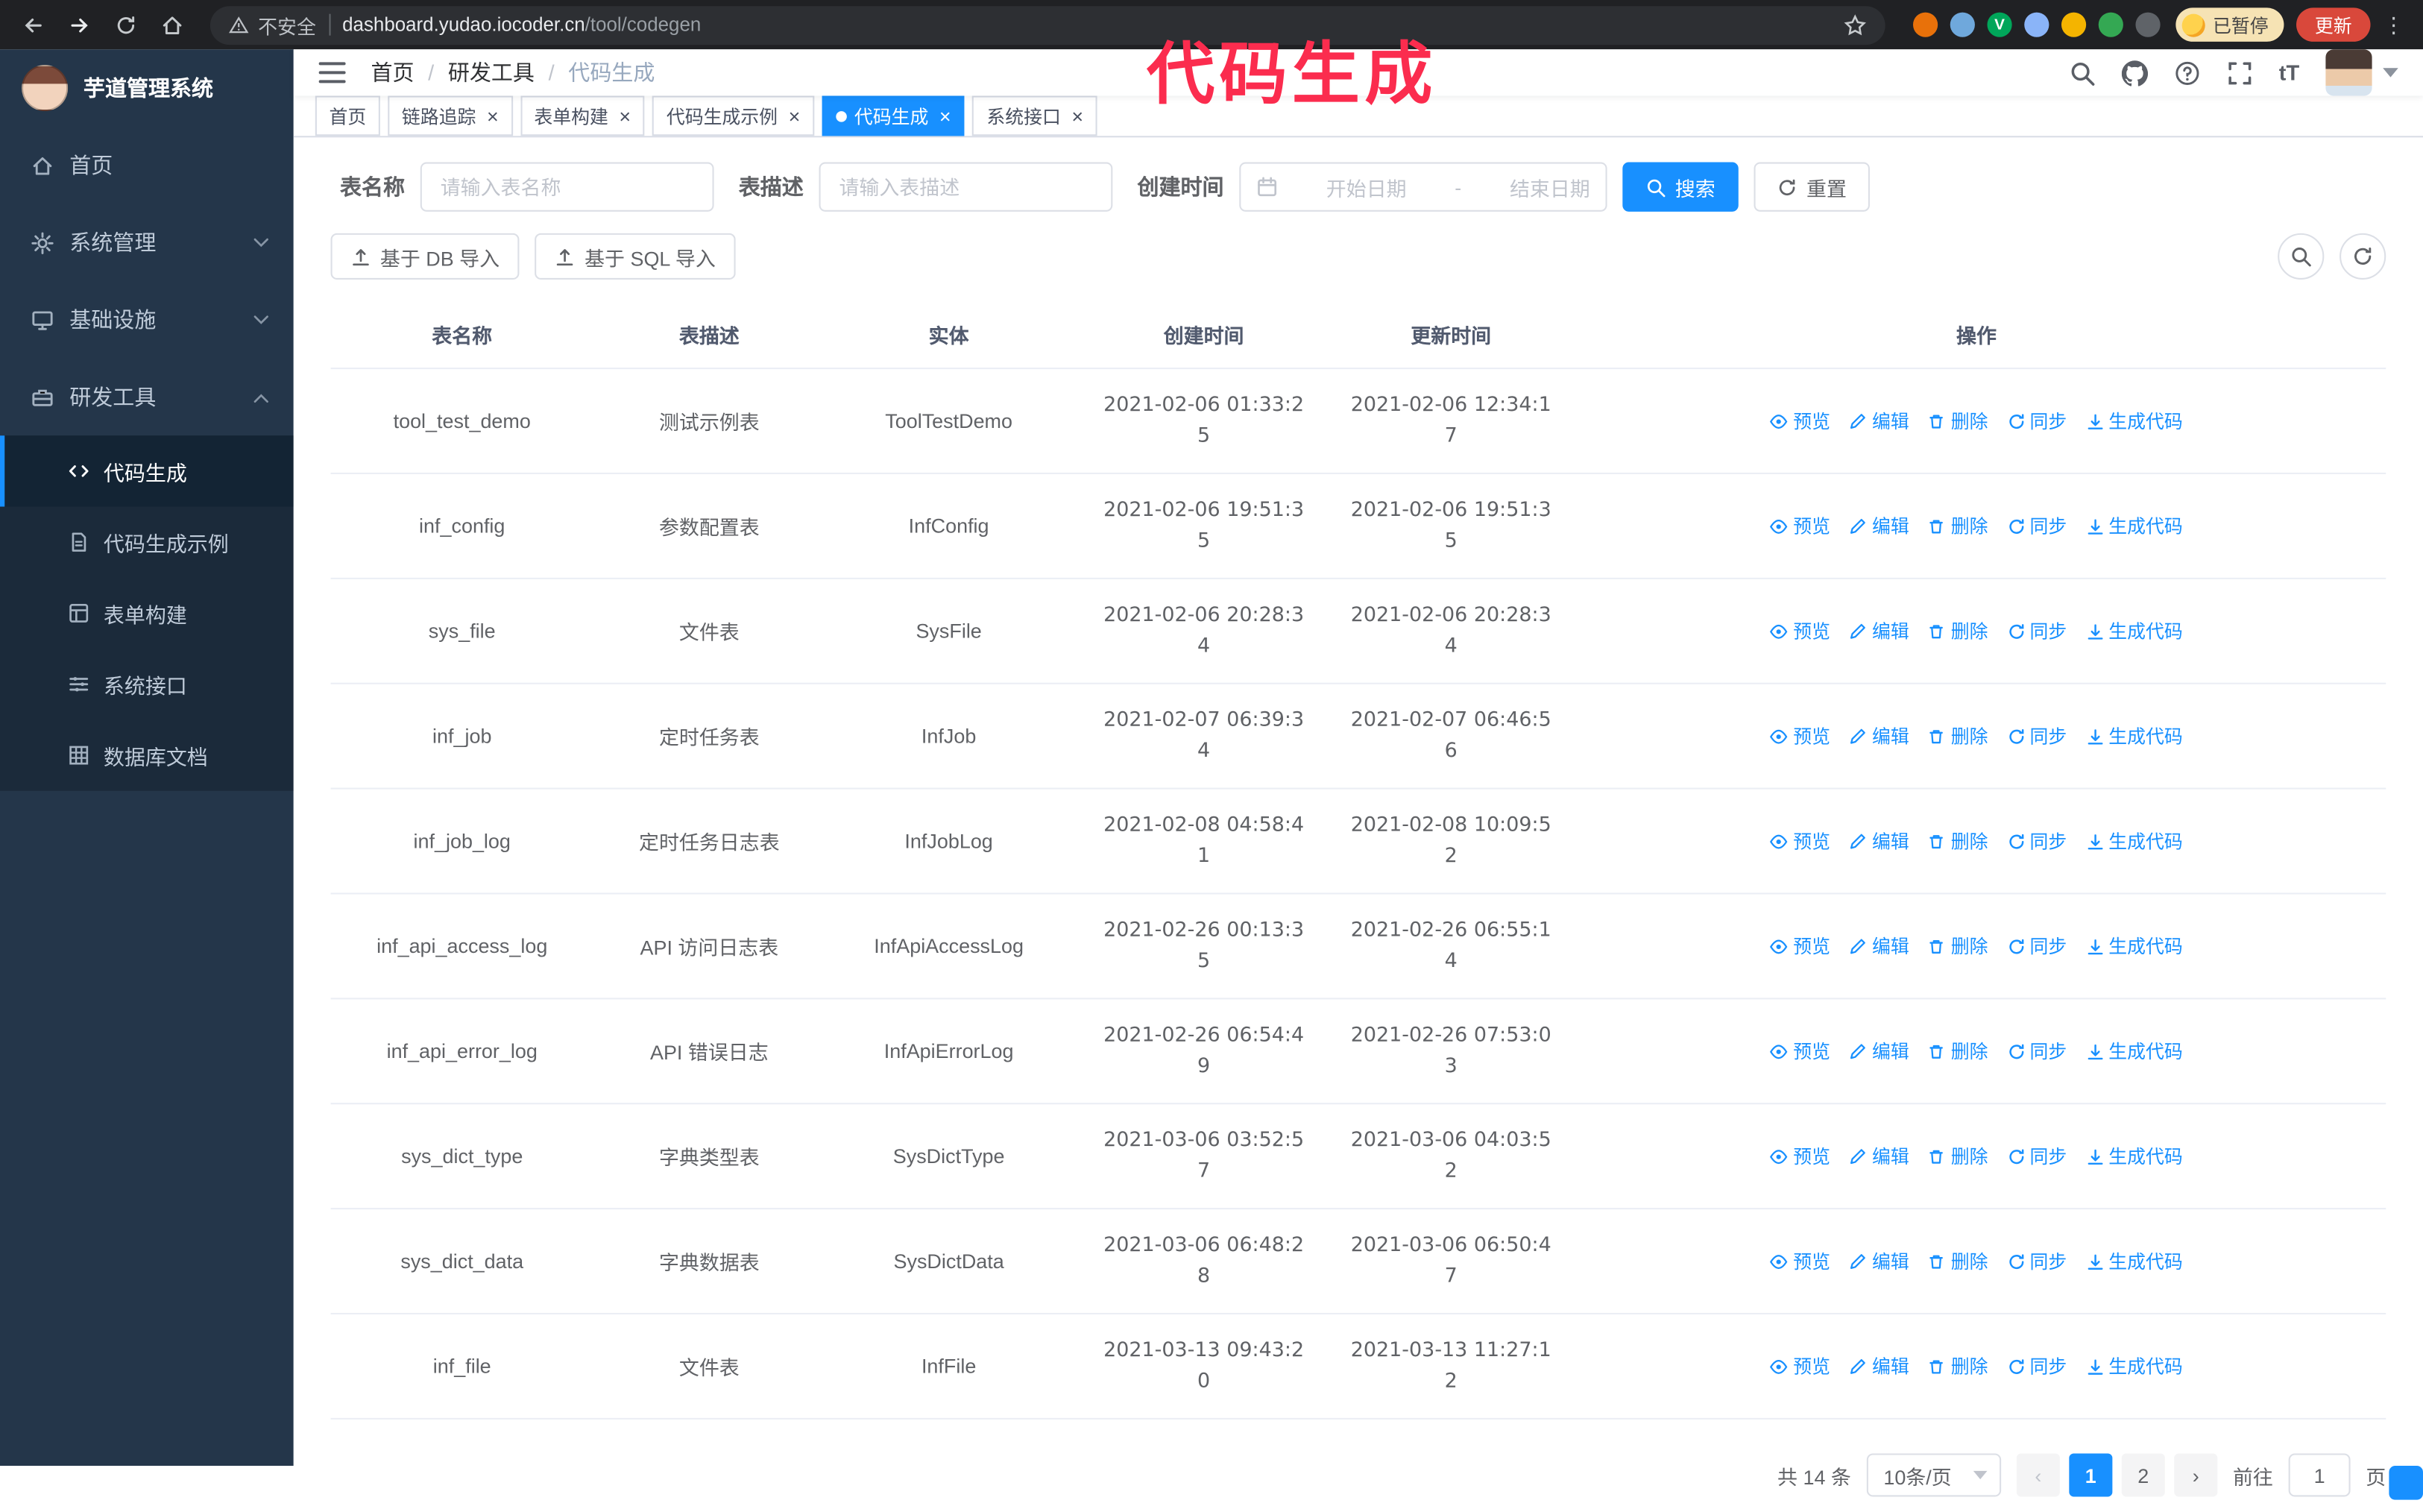  I want to click on extension-icon-puzzle, so click(2148, 24).